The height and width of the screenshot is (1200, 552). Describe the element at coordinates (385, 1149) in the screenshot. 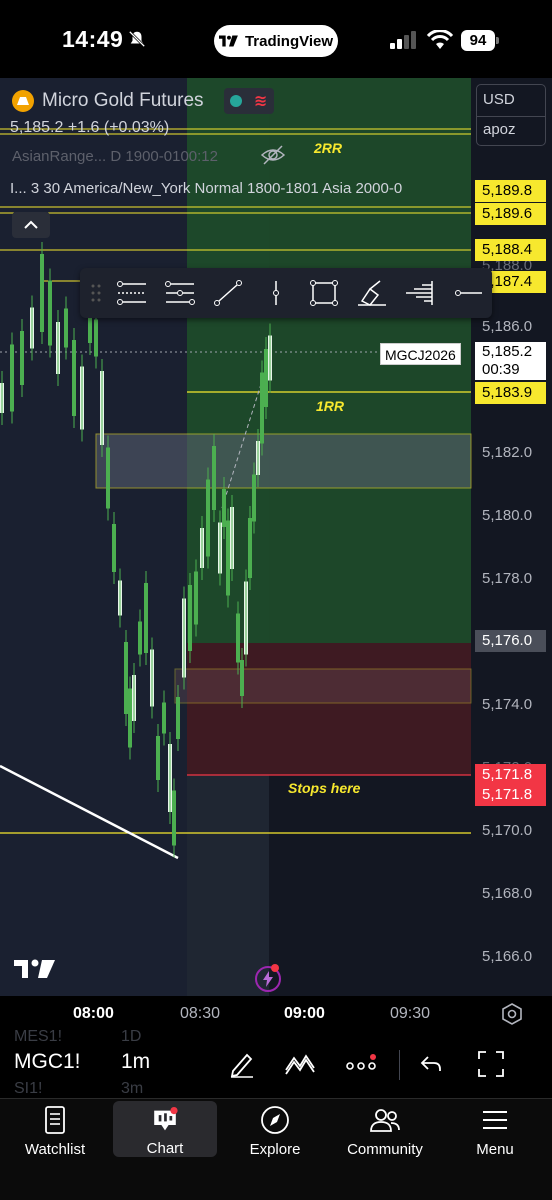

I see `nav-label: Community` at that location.